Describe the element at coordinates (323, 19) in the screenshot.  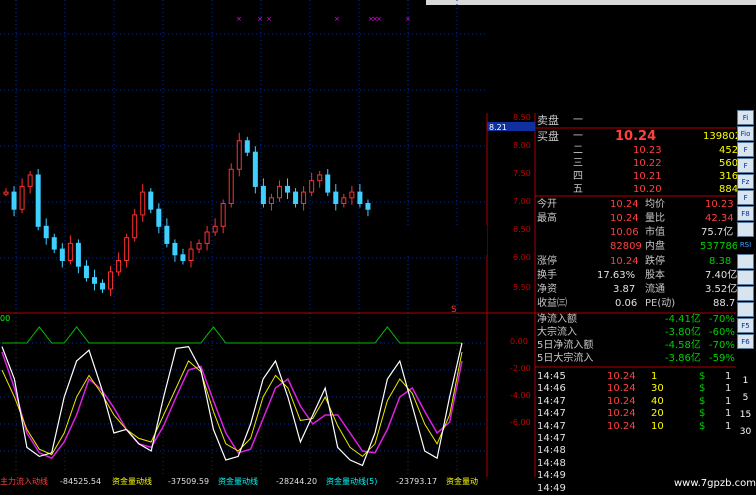
I see `top-signal-markers: × × × × ××× ×` at that location.